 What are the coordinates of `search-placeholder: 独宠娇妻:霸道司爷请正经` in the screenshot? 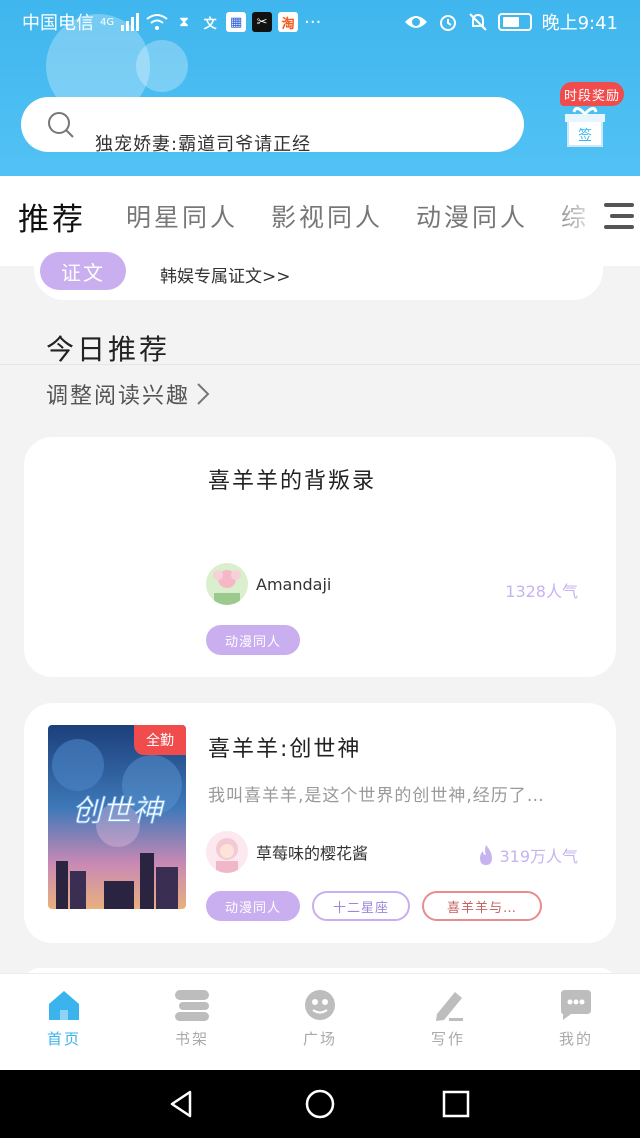 It's located at (203, 144).